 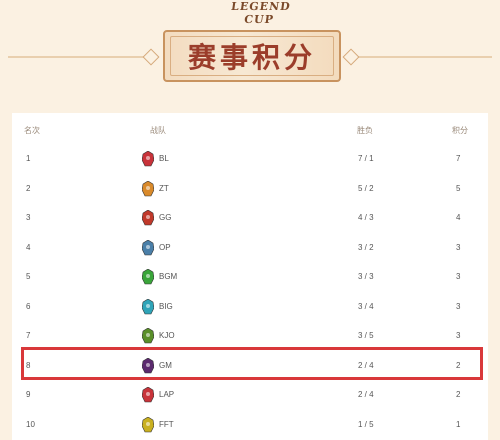 I want to click on bl-team-logo-icon, so click(x=148, y=159).